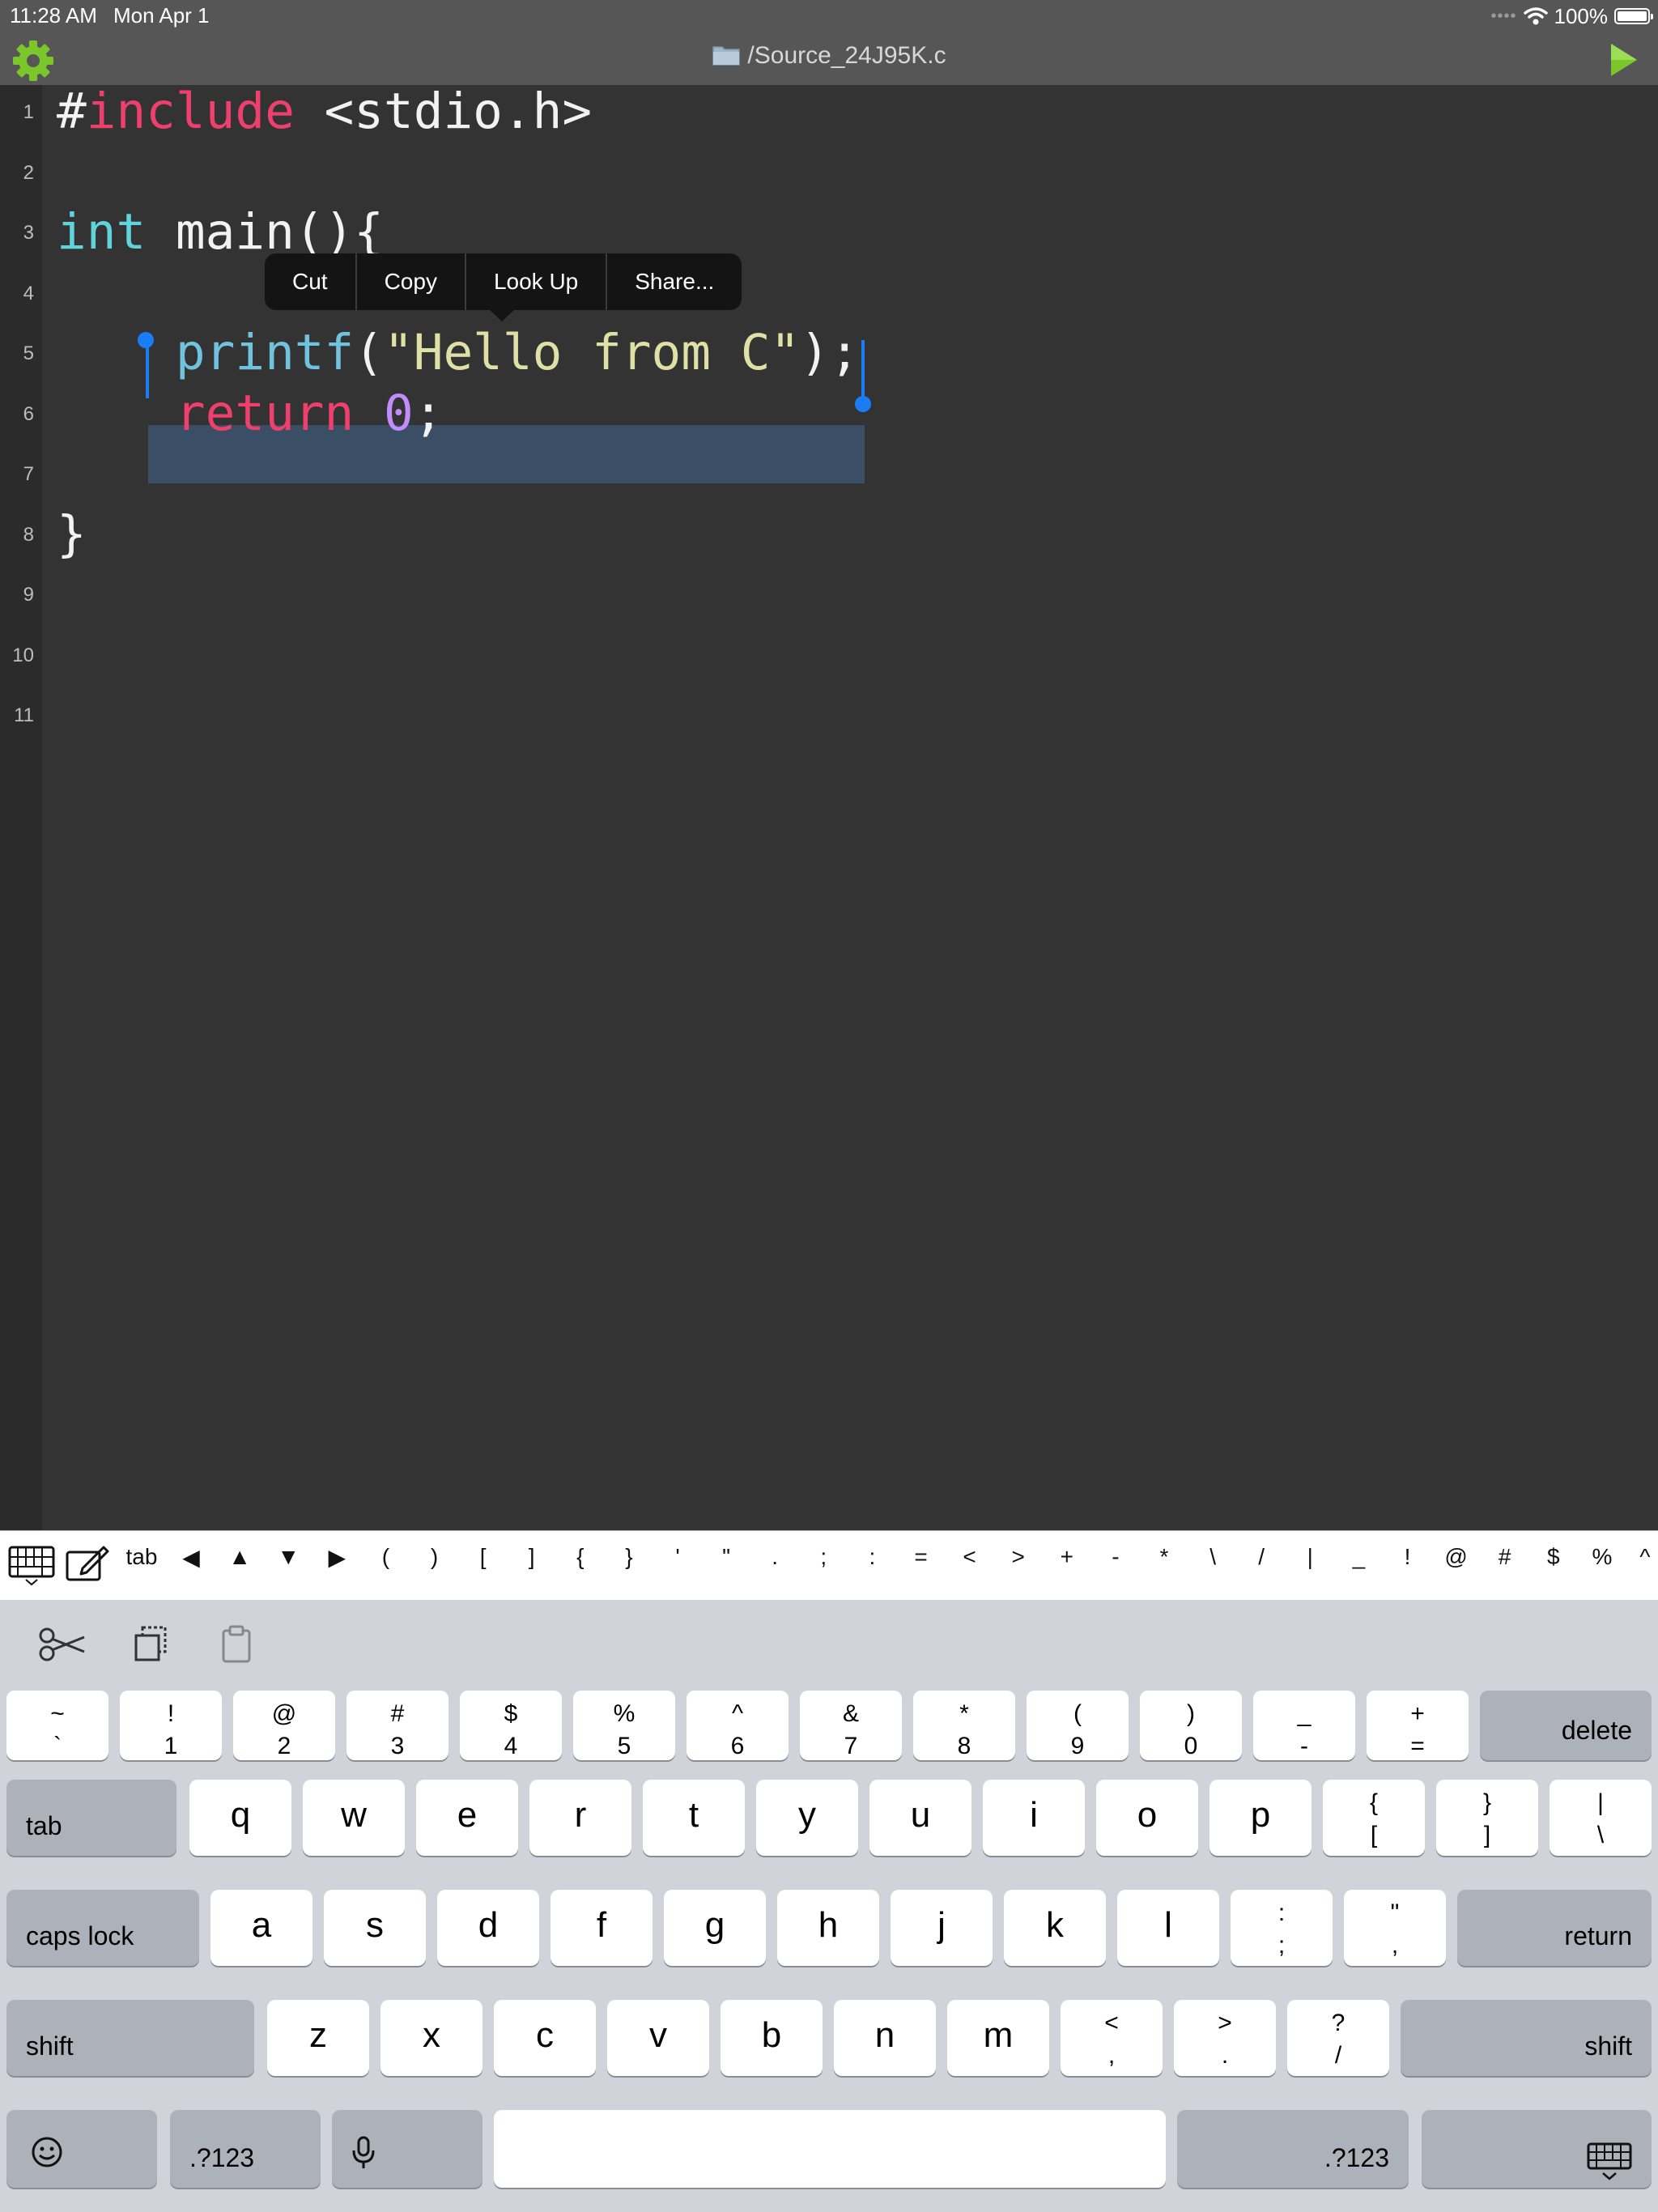 The height and width of the screenshot is (2212, 1658). What do you see at coordinates (1191, 1726) in the screenshot?
I see `key-number: ) 0` at bounding box center [1191, 1726].